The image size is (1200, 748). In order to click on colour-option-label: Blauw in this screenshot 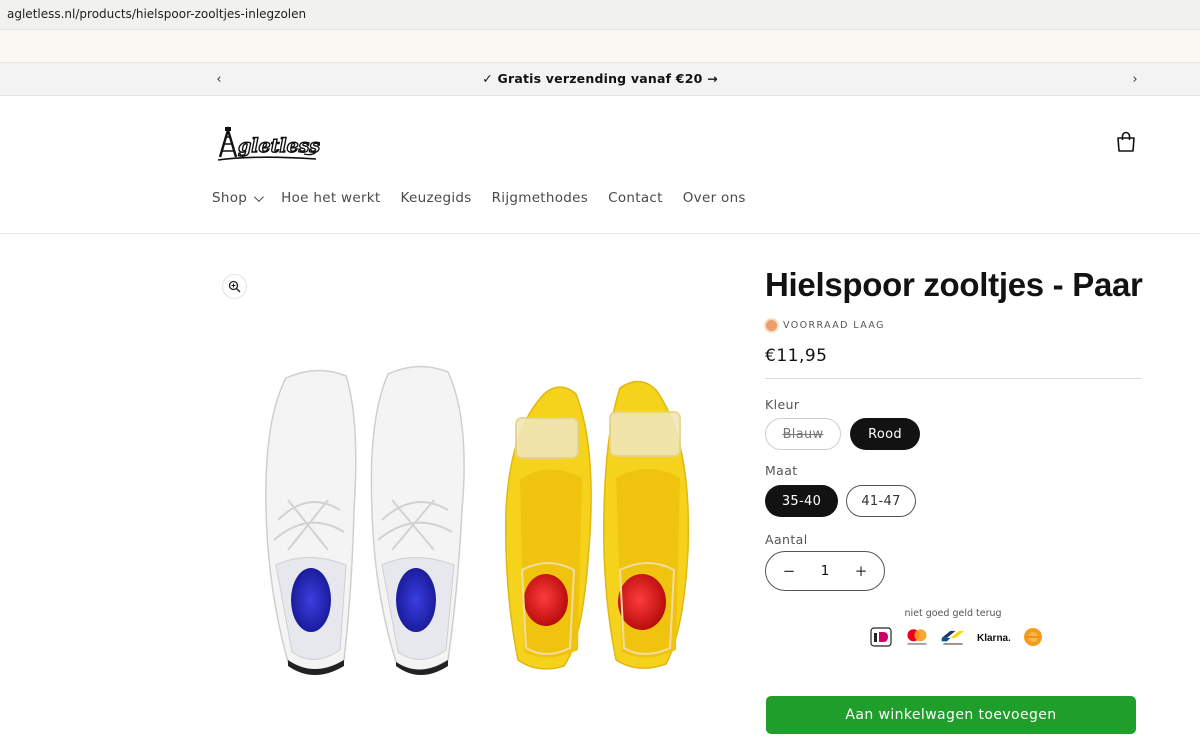, I will do `click(803, 434)`.